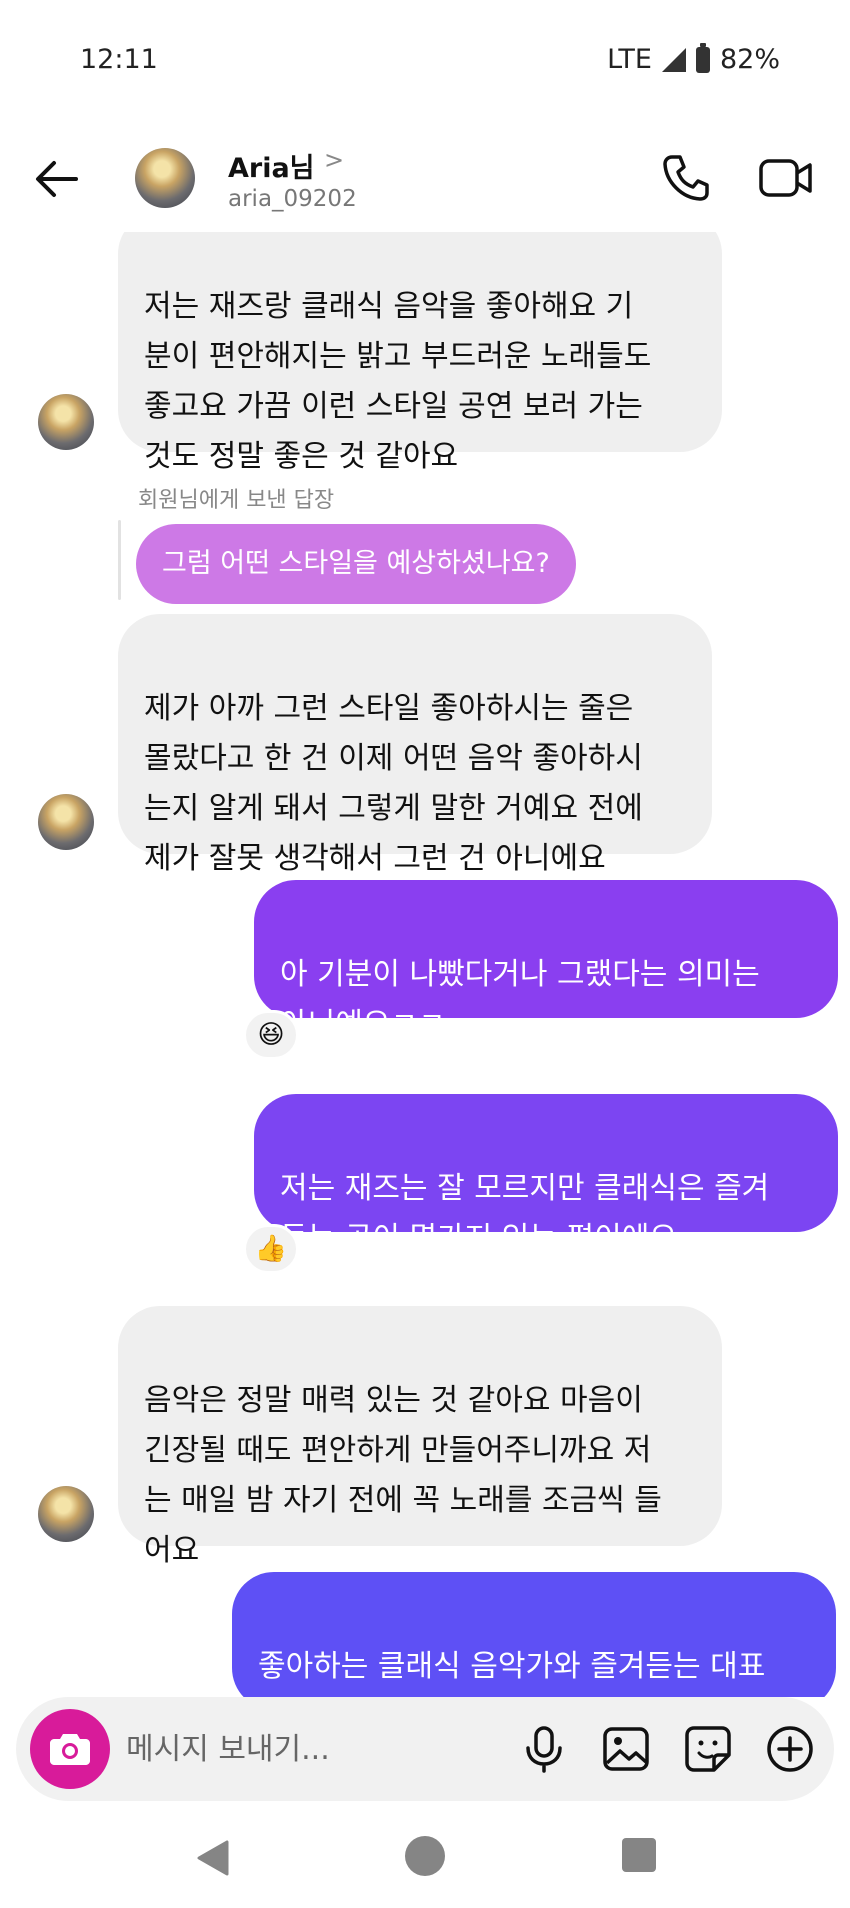  What do you see at coordinates (639, 1855) in the screenshot?
I see `nav-recents-icon` at bounding box center [639, 1855].